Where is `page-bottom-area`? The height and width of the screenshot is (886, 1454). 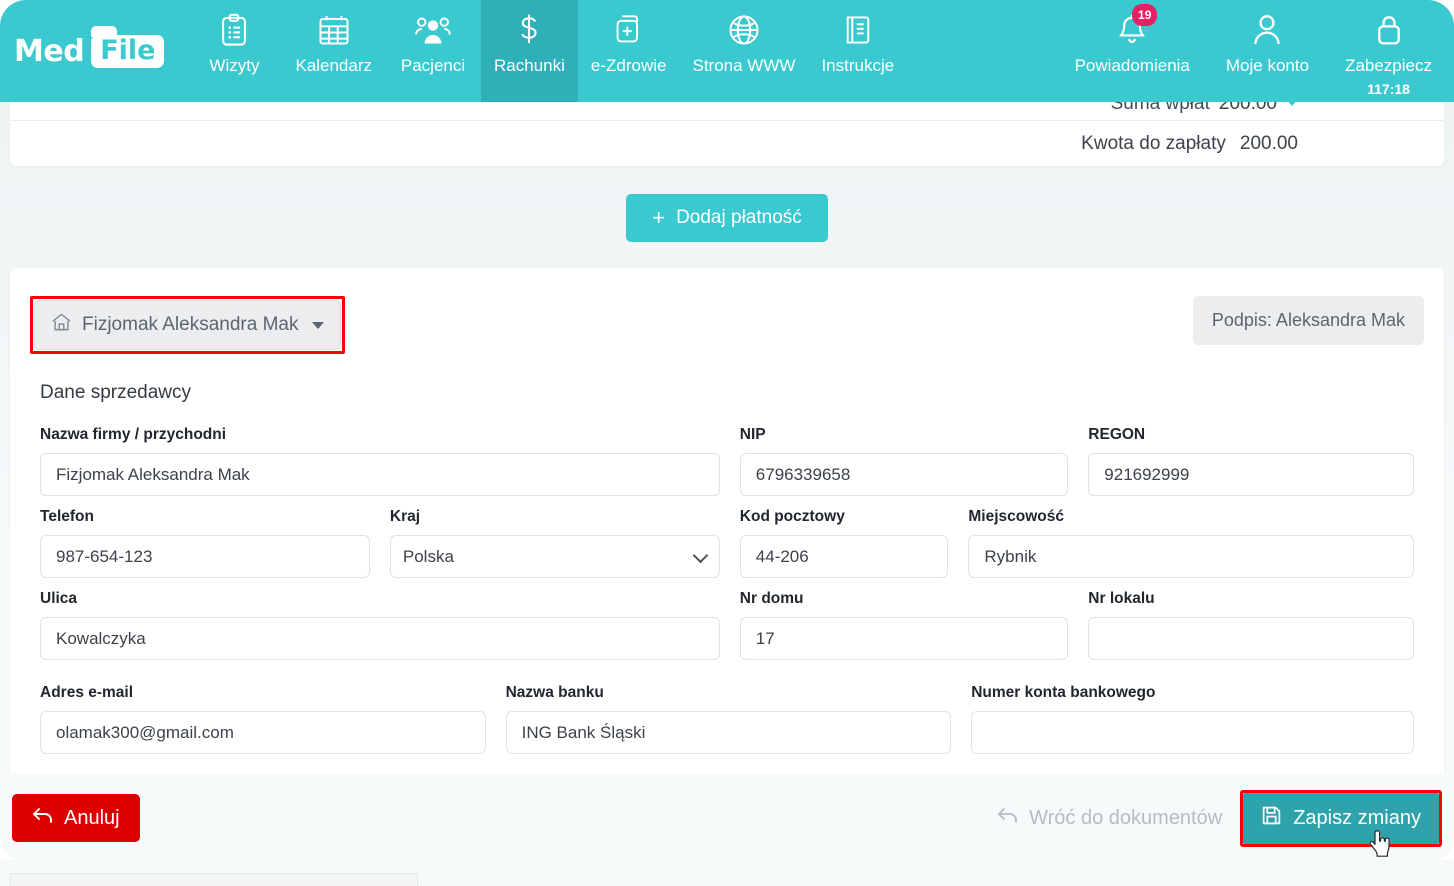
page-bottom-area is located at coordinates (727, 873).